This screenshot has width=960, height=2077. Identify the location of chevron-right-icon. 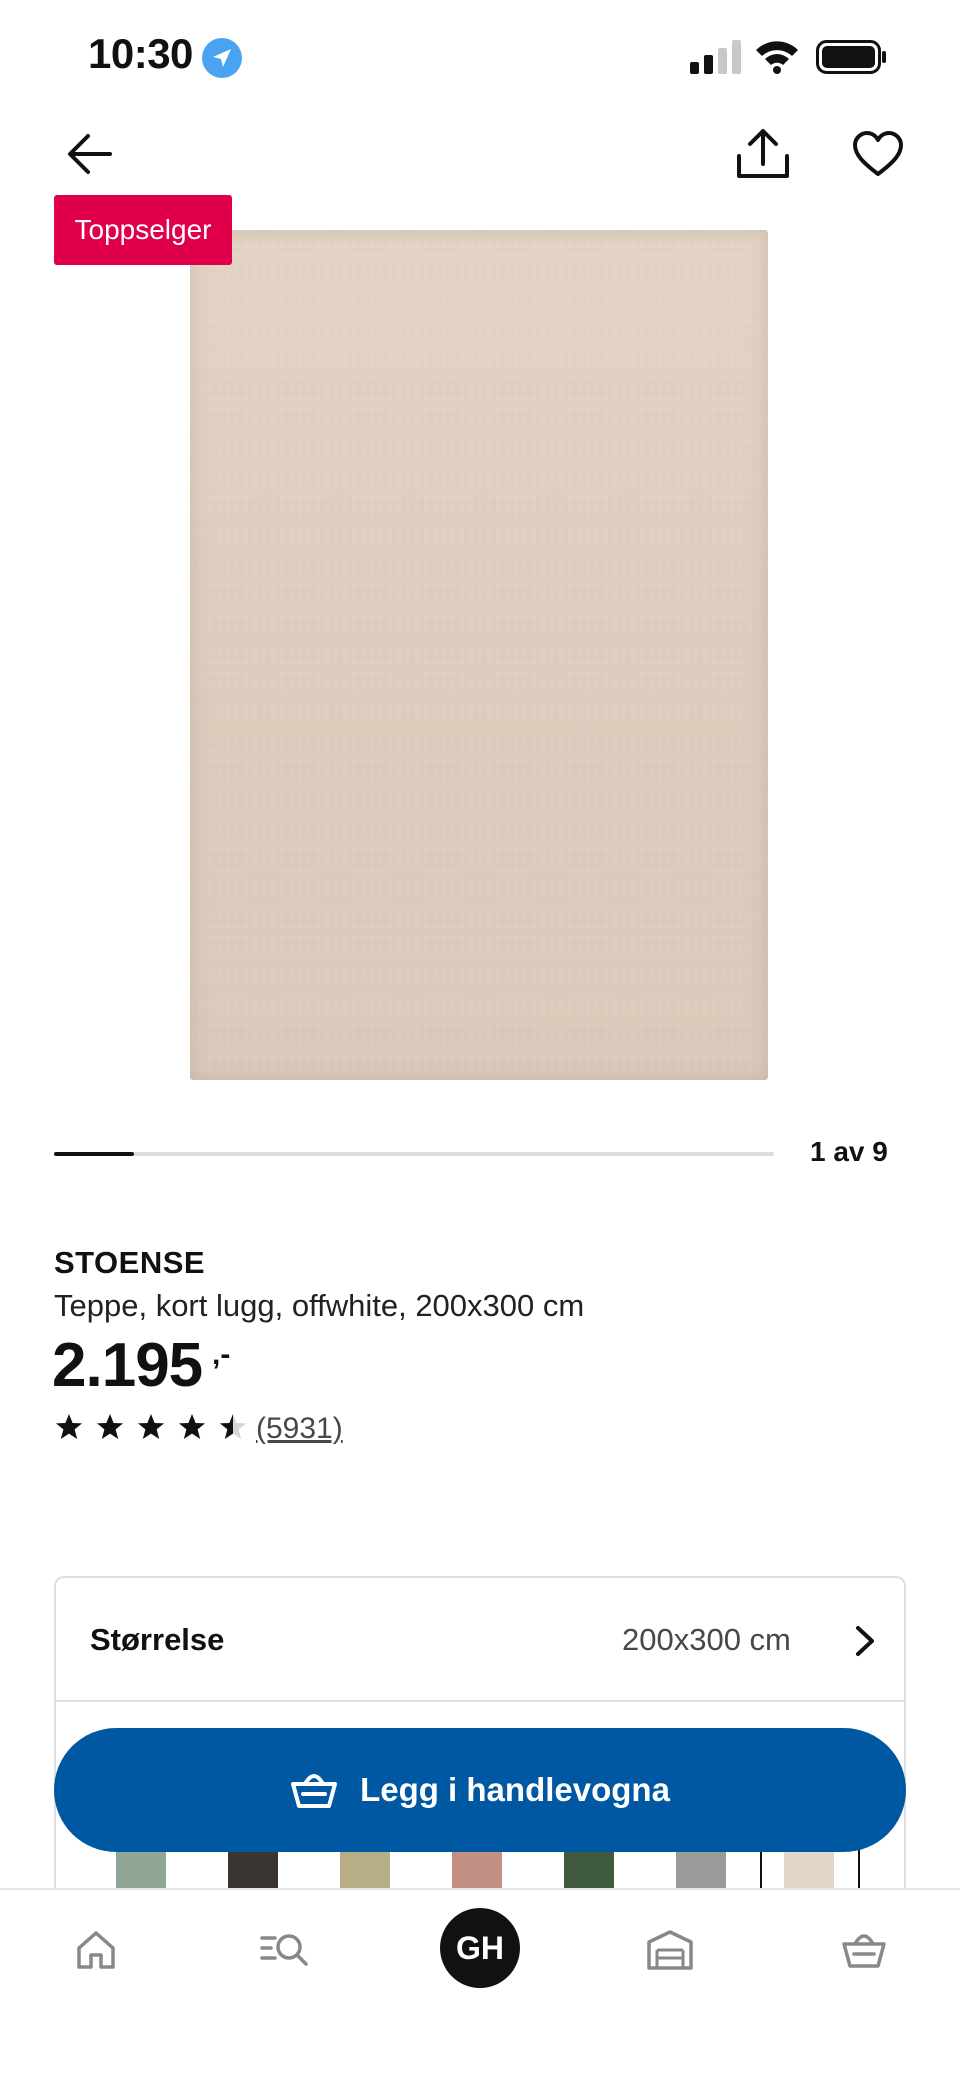
(865, 1641).